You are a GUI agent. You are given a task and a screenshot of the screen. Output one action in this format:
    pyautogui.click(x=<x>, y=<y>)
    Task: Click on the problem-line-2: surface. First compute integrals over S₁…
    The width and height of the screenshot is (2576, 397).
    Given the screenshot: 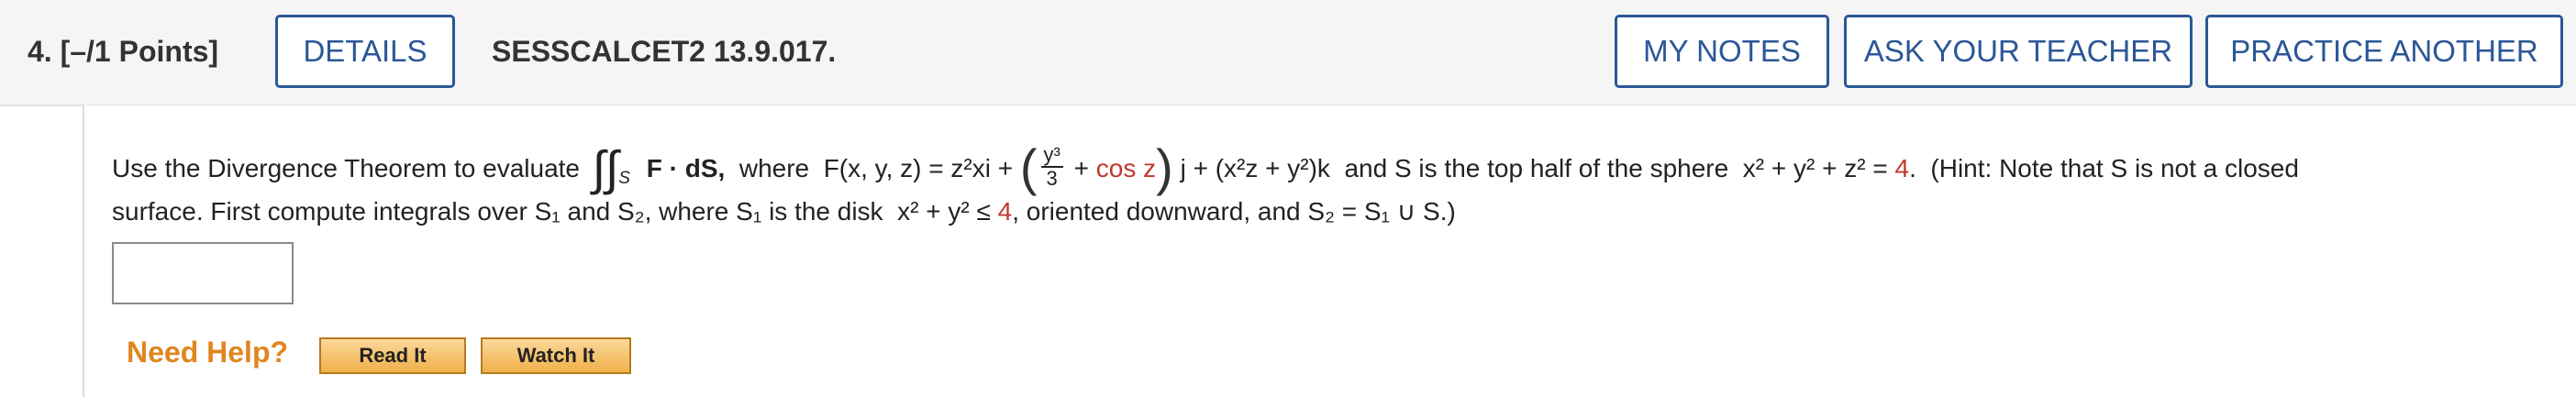 What is the action you would take?
    pyautogui.click(x=784, y=211)
    